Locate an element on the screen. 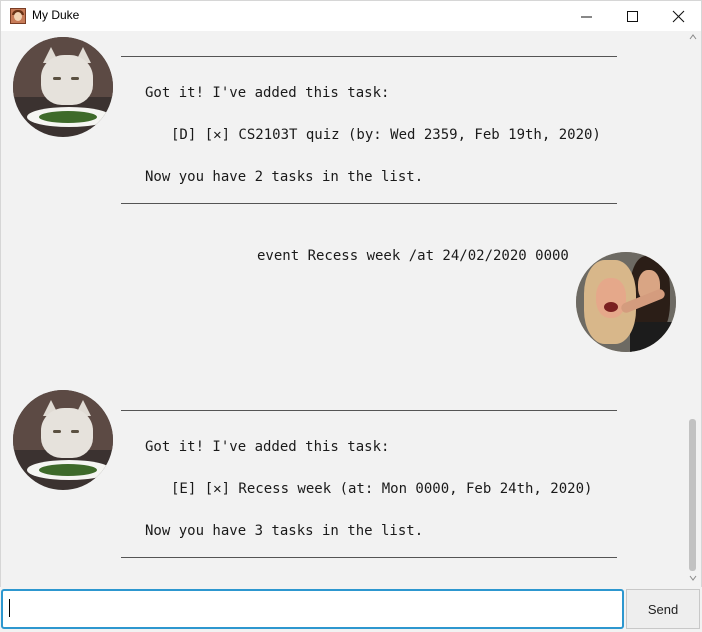 Image resolution: width=702 pixels, height=632 pixels. maximize-icon is located at coordinates (632, 16).